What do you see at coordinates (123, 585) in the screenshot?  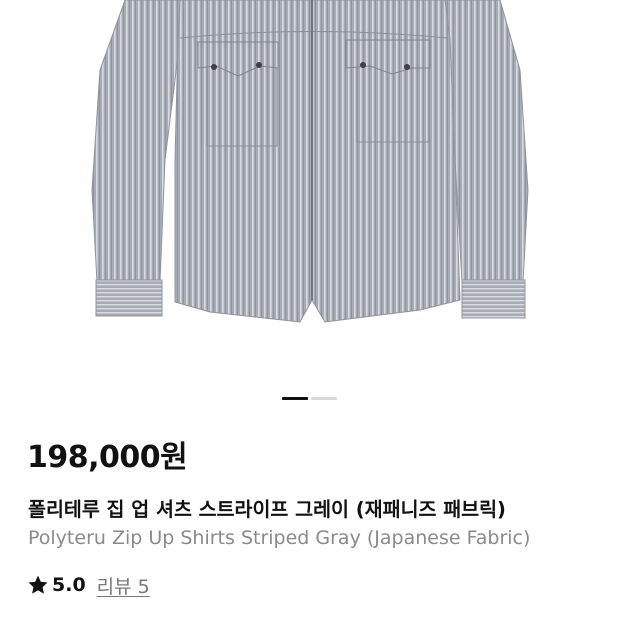 I see `review-count-link: 리뷰 5` at bounding box center [123, 585].